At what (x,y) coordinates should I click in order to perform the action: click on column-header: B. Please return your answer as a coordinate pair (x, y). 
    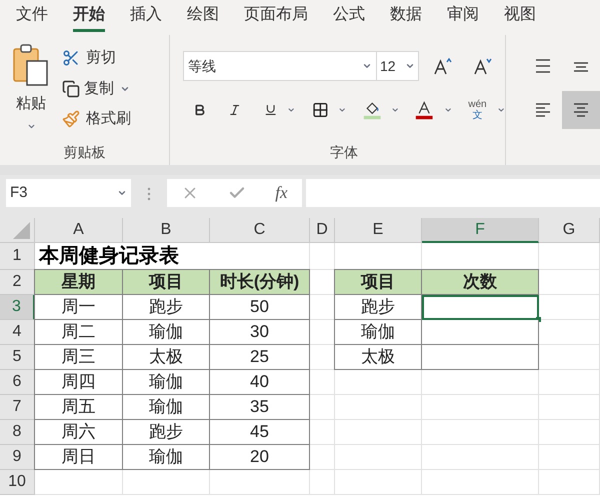
    Looking at the image, I should click on (166, 230).